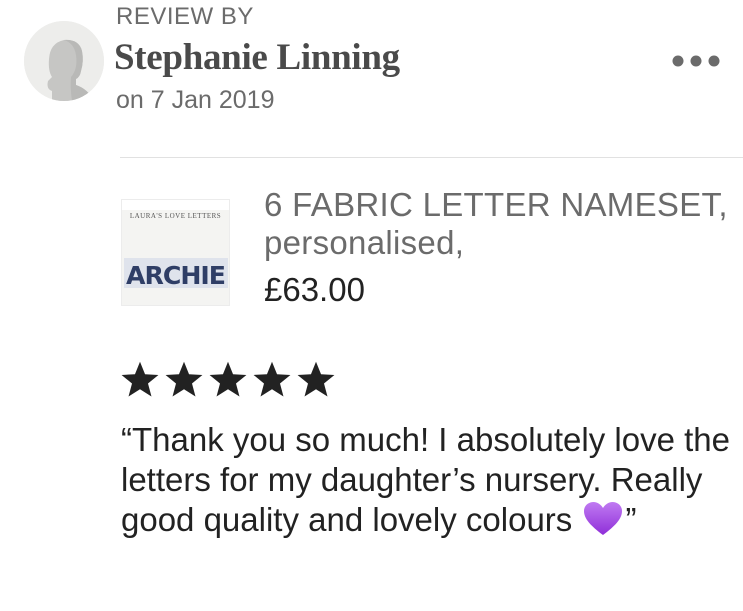  Describe the element at coordinates (175, 275) in the screenshot. I see `thumbnail-letters-text: ARCHIE` at that location.